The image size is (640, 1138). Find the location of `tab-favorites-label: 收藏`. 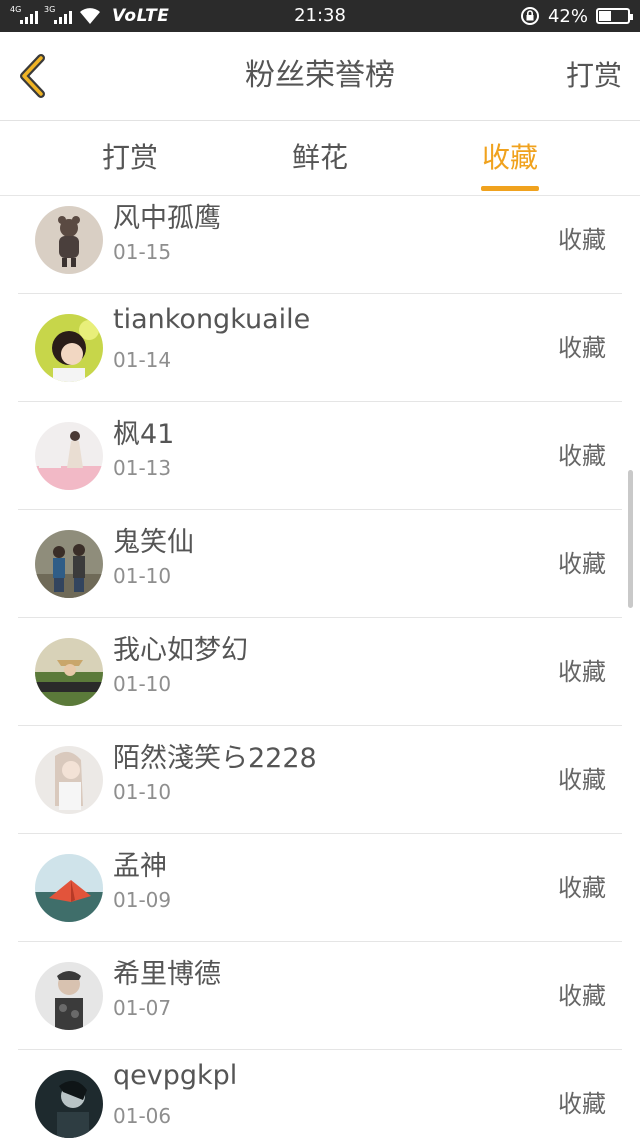

tab-favorites-label: 收藏 is located at coordinates (510, 157).